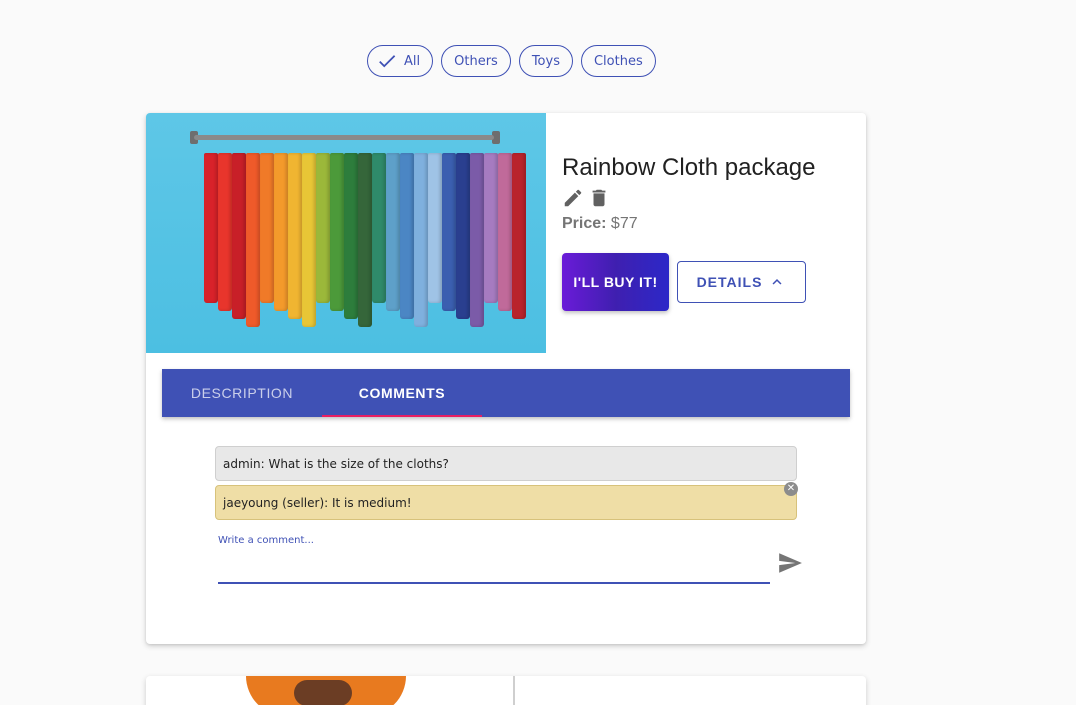 The width and height of the screenshot is (1076, 705). What do you see at coordinates (412, 61) in the screenshot?
I see `chip-all-label: All` at bounding box center [412, 61].